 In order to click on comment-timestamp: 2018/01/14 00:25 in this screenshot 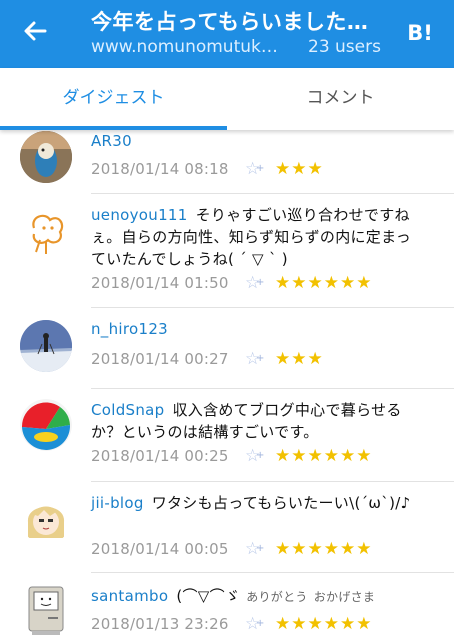, I will do `click(160, 456)`.